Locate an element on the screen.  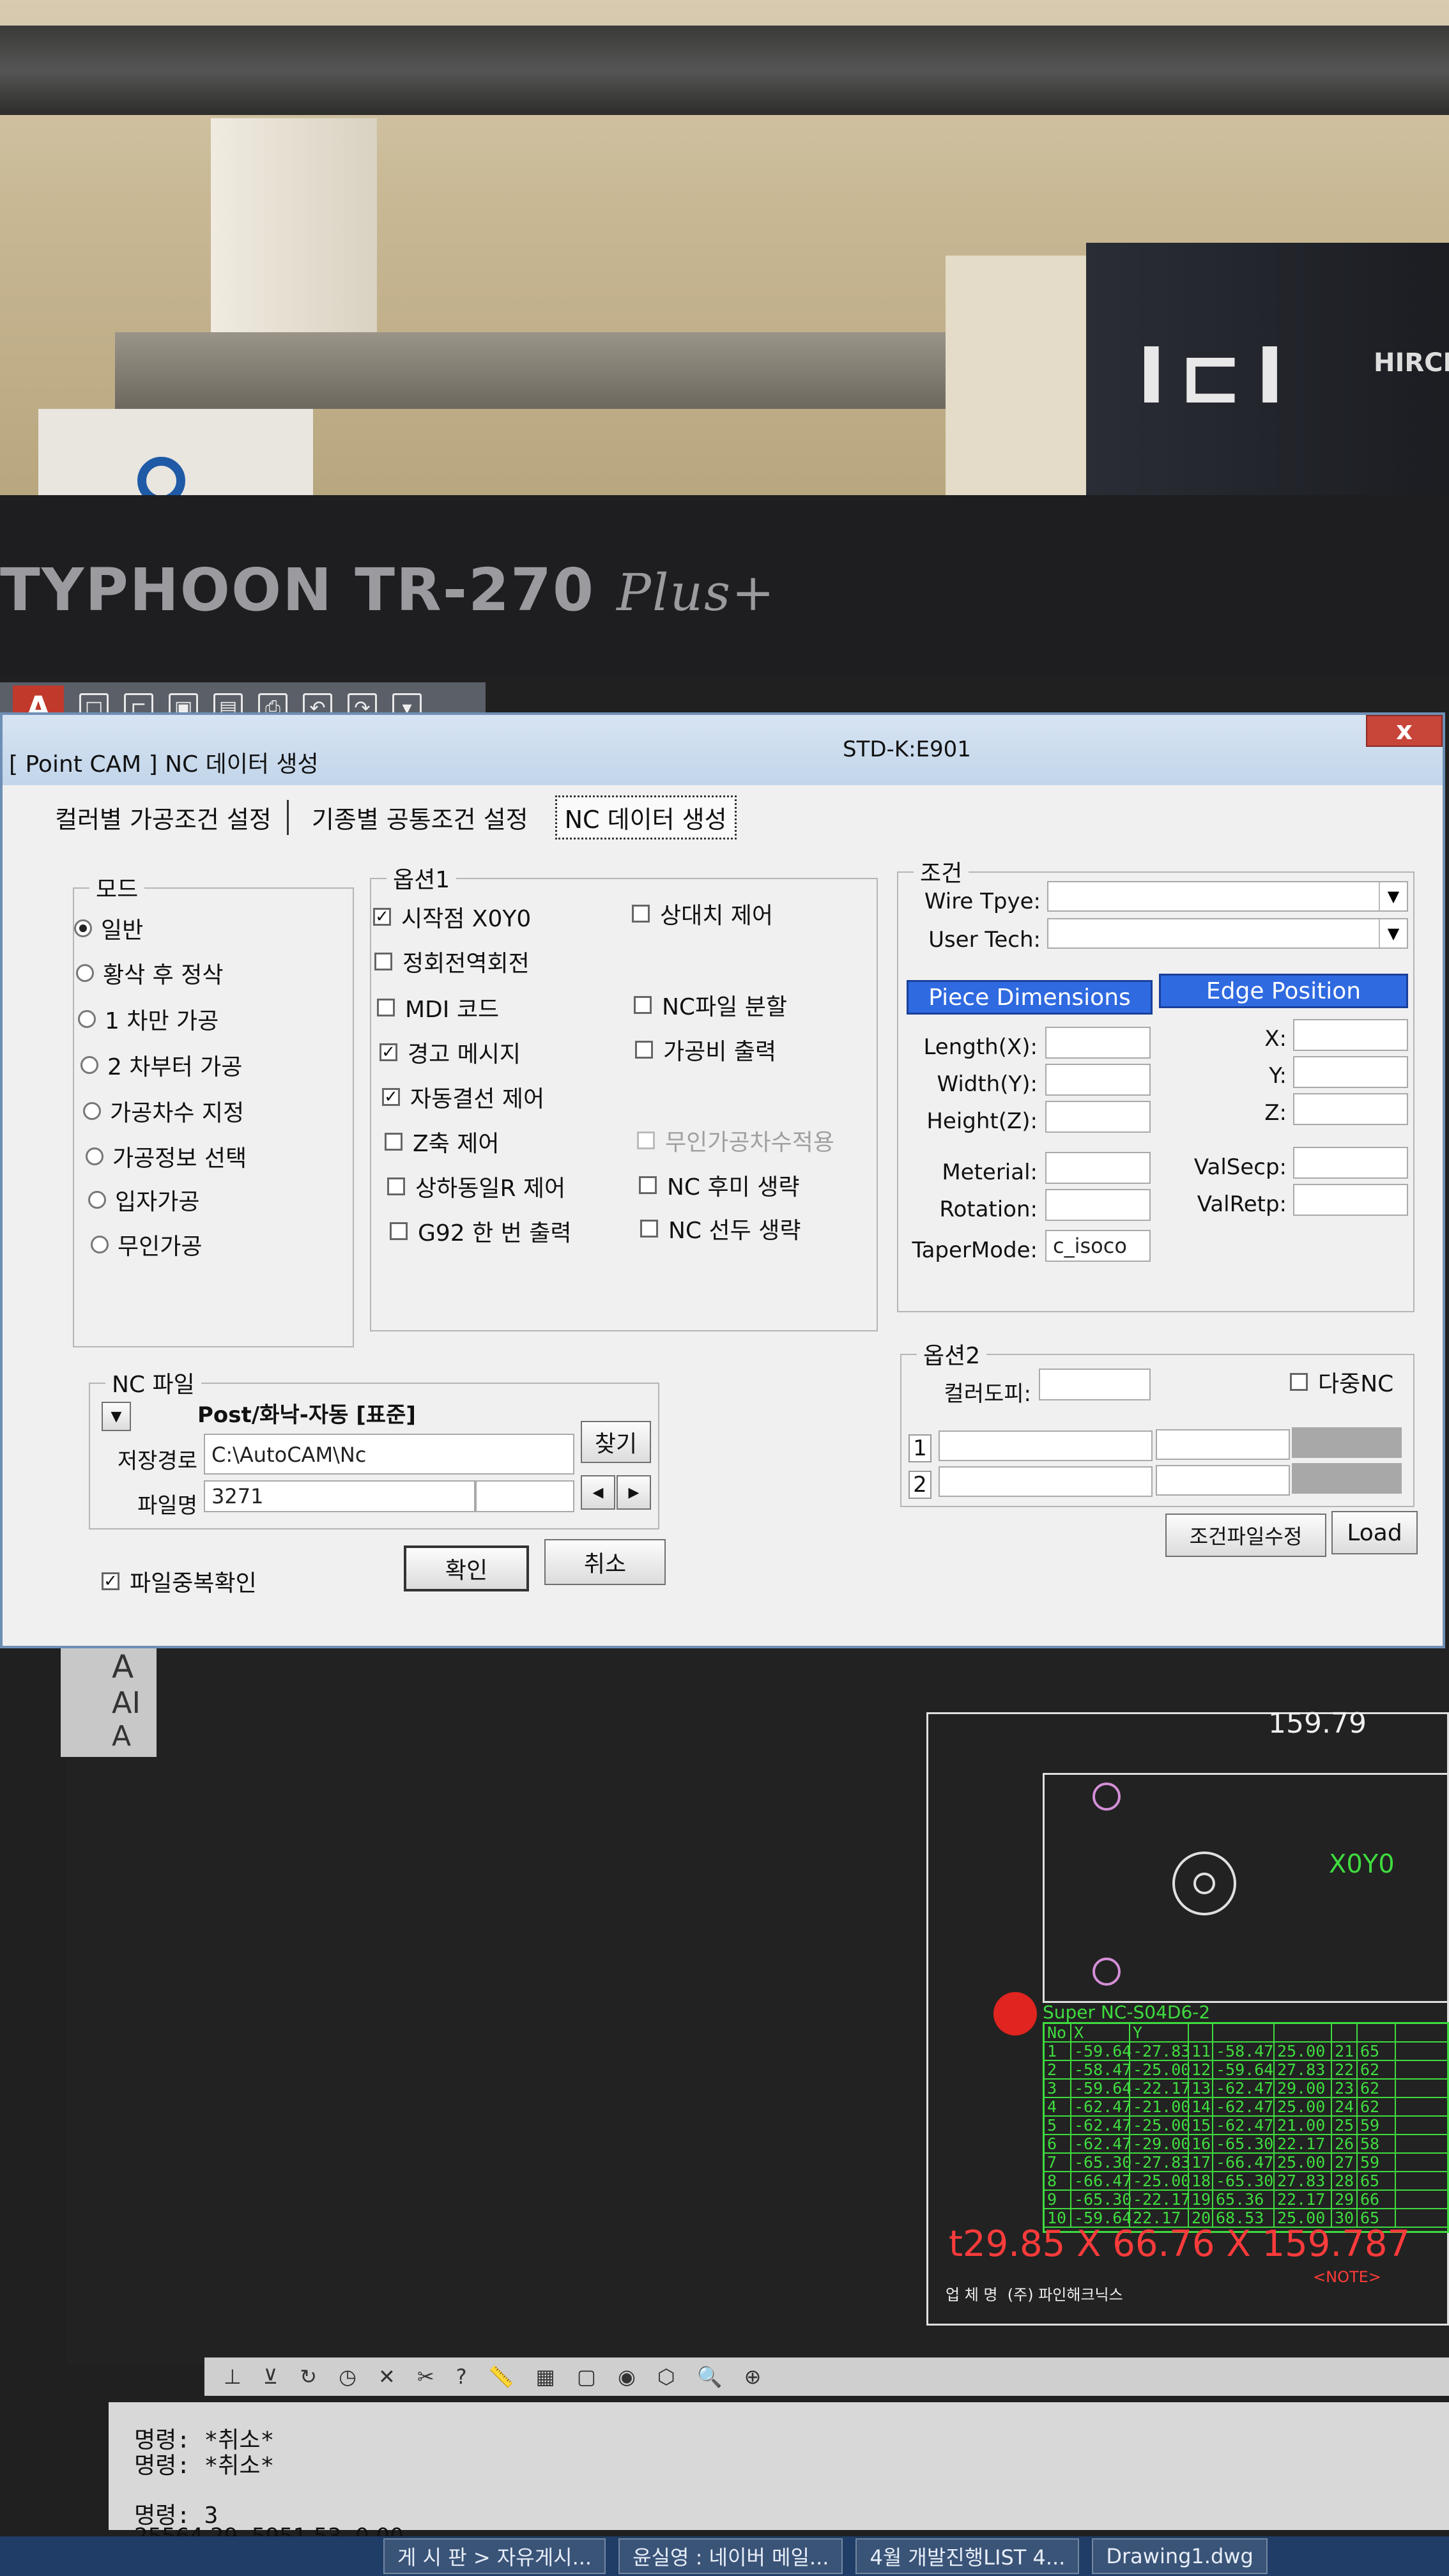
table-row: 8 -66.47 -25.00 18 -65.30 27.83 28 65 is located at coordinates (1246, 2181).